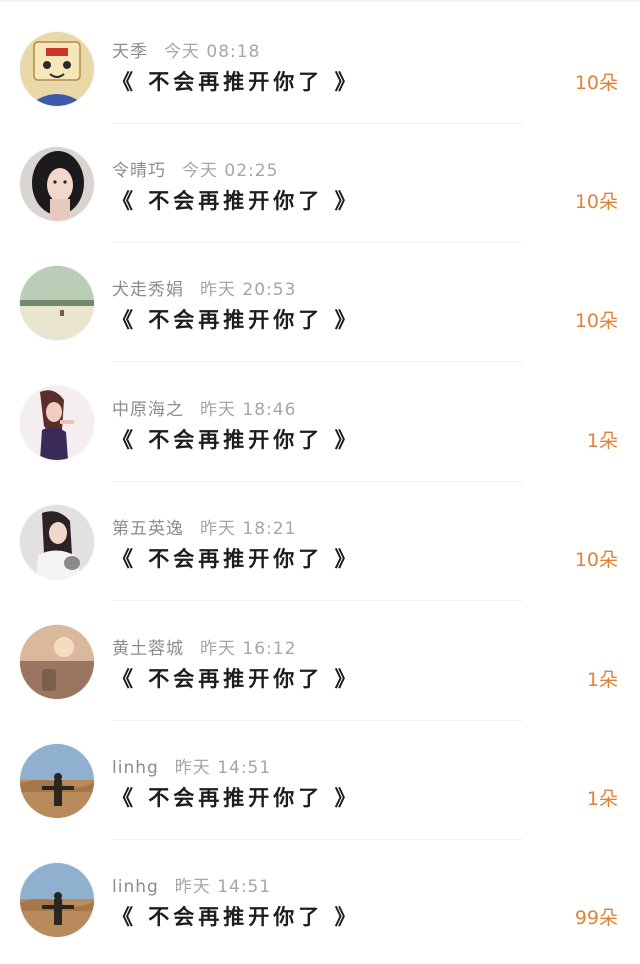  I want to click on top-edge, so click(320, 1).